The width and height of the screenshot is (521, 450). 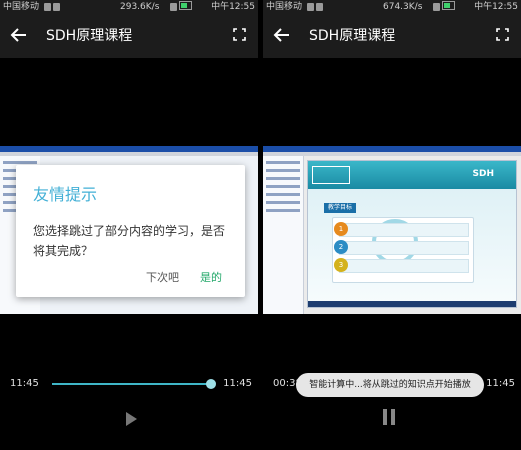 I want to click on dialog-message: 您选择跳过了部分内容的学习，是否将其完成？, so click(x=129, y=241).